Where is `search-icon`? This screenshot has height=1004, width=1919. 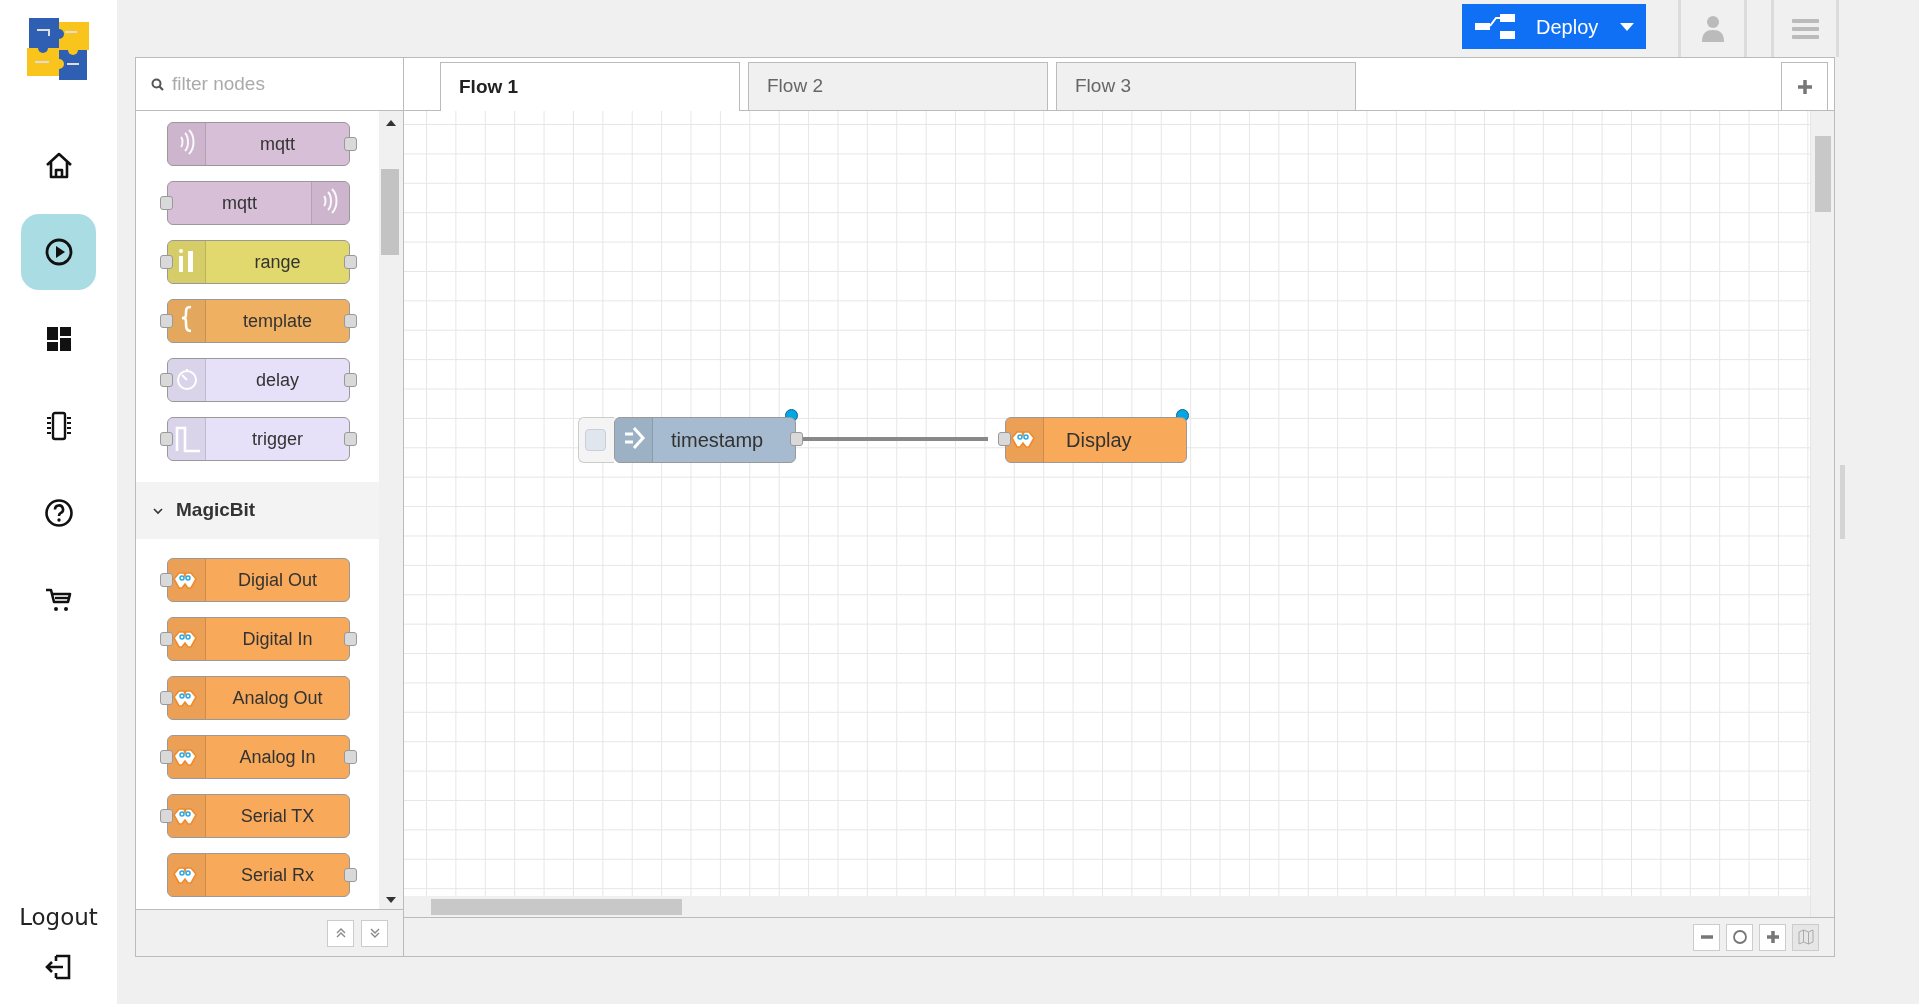
search-icon is located at coordinates (157, 84).